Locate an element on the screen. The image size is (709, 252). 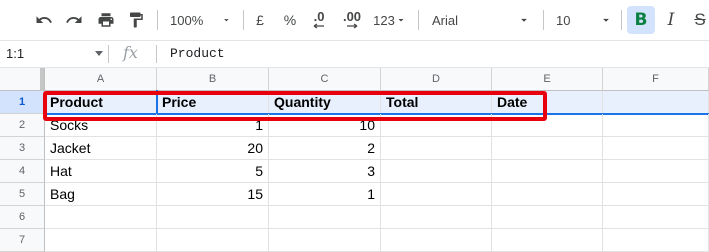
row-header-4: 4 is located at coordinates (22, 171).